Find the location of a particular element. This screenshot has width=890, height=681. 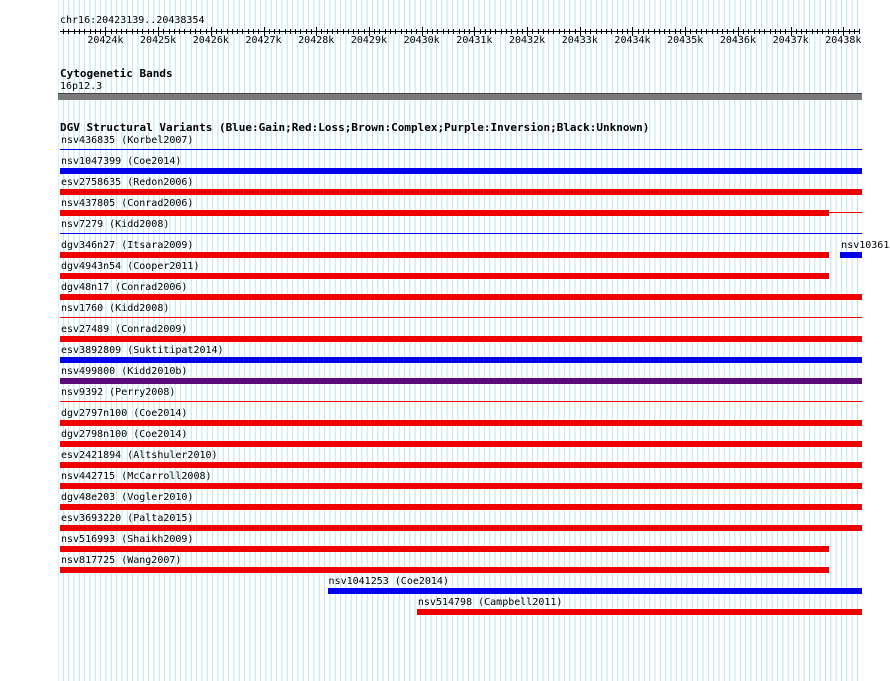

variant-label: nsv1760 (Kidd2008) is located at coordinates (115, 308).